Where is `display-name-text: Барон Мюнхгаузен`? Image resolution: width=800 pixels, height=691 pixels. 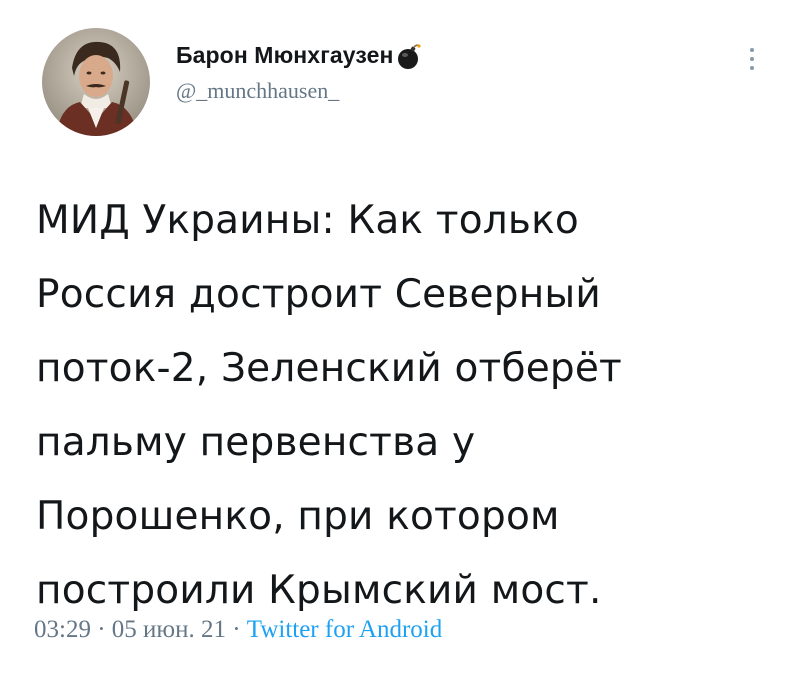 display-name-text: Барон Мюнхгаузен is located at coordinates (285, 54).